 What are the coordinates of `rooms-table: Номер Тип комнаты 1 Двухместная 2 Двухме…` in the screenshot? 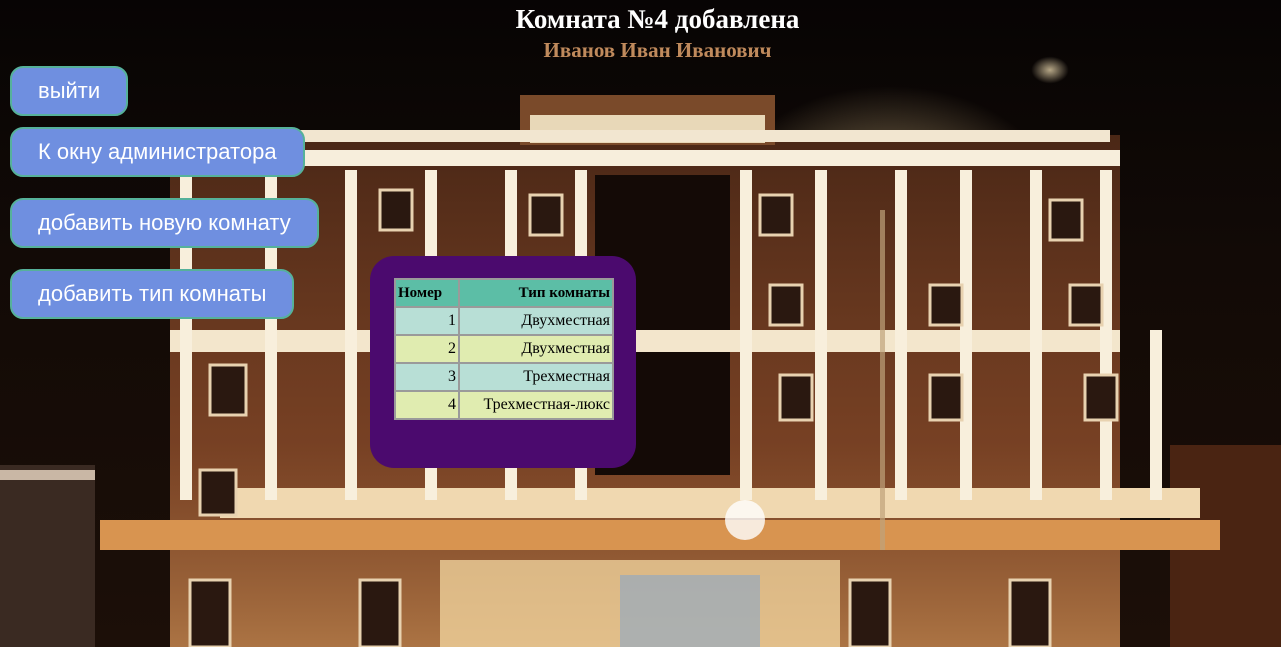 It's located at (504, 349).